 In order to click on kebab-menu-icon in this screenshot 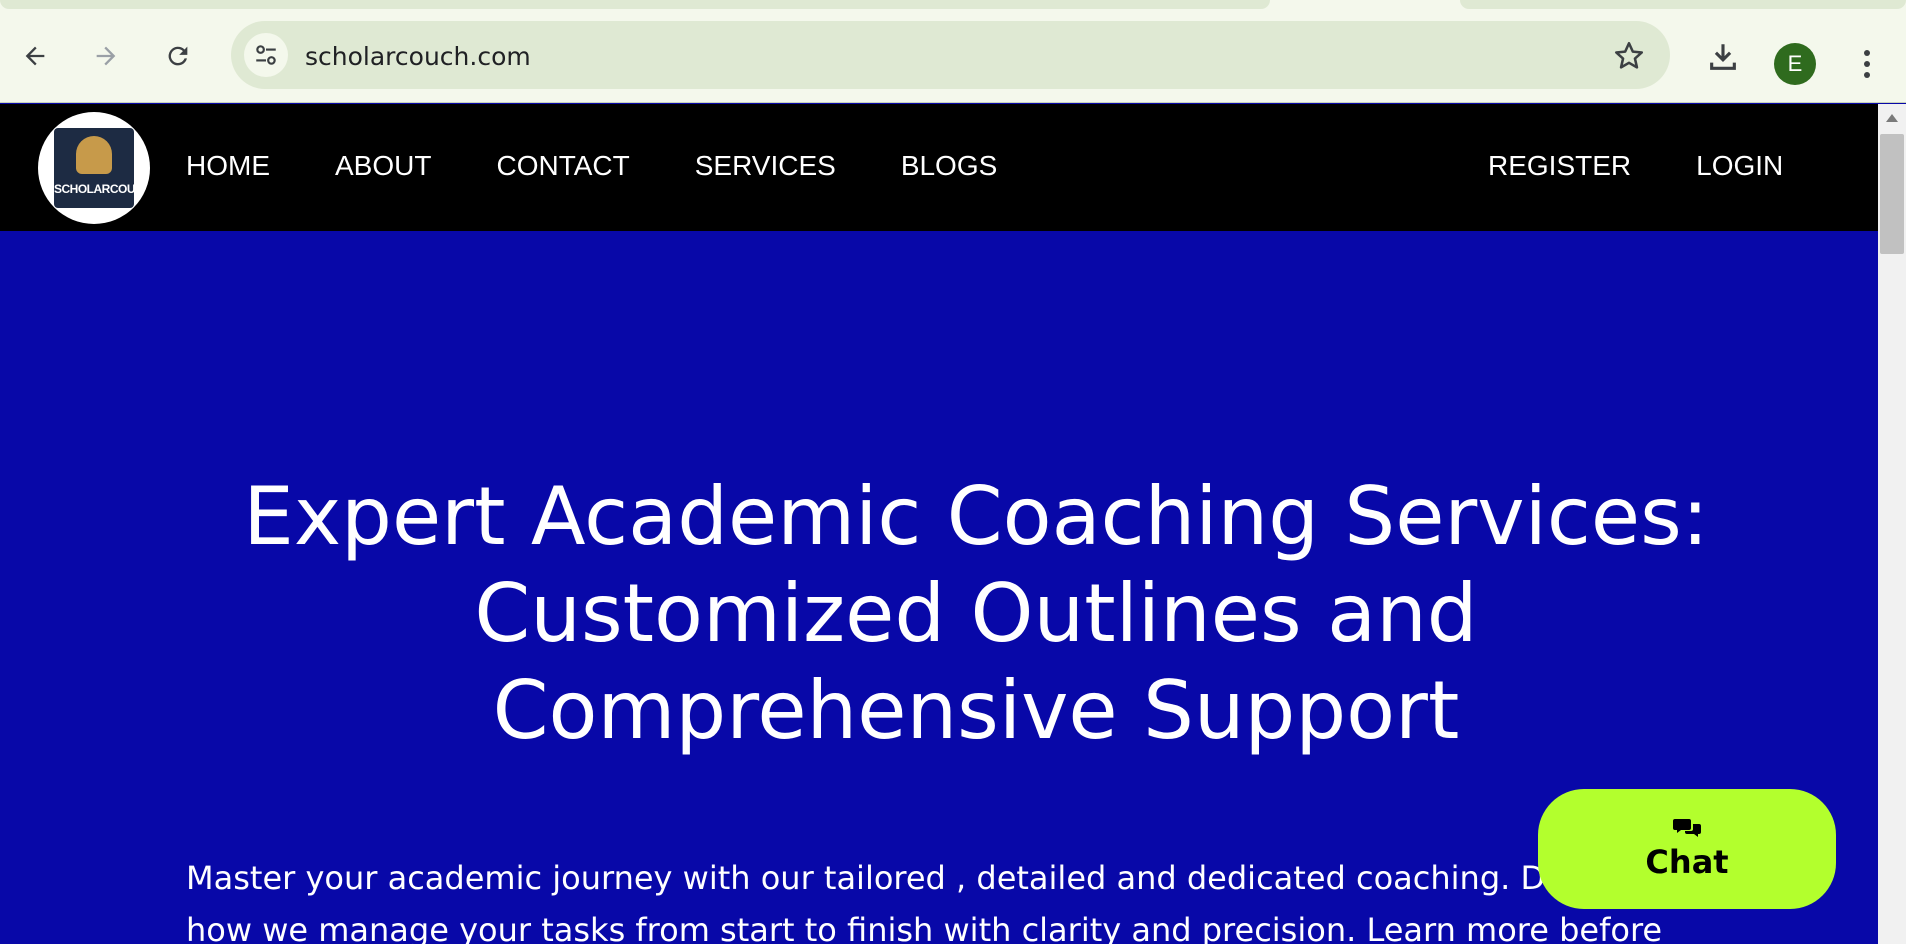, I will do `click(1867, 64)`.